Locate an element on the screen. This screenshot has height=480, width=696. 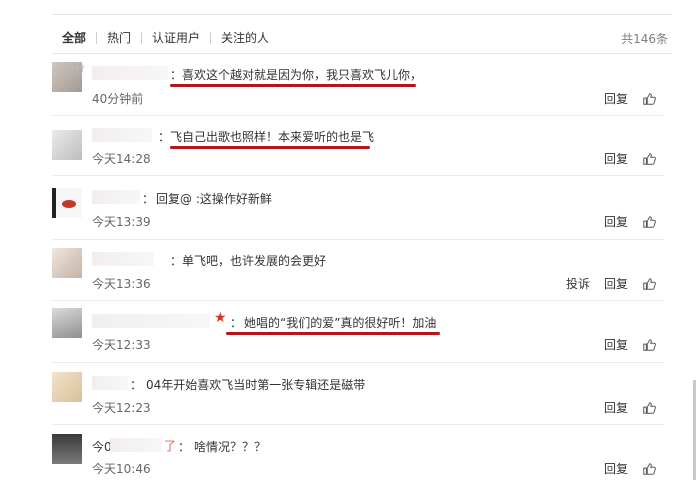
comment-actions: 投诉 回复 is located at coordinates (611, 283).